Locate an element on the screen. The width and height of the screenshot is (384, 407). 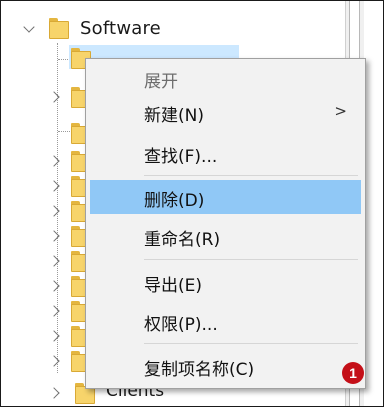
tree-guide-line is located at coordinates (64, 131).